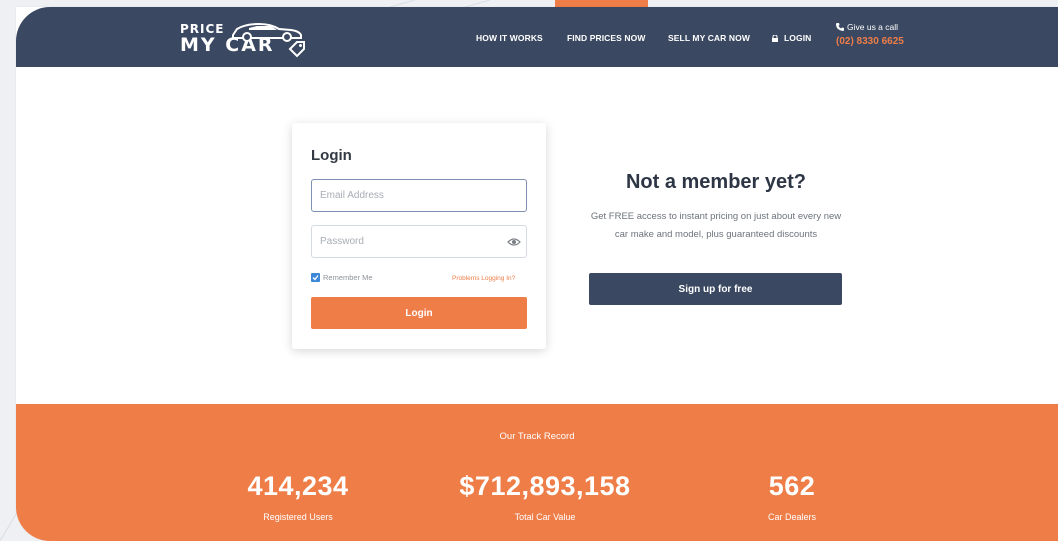  I want to click on lock-icon, so click(775, 38).